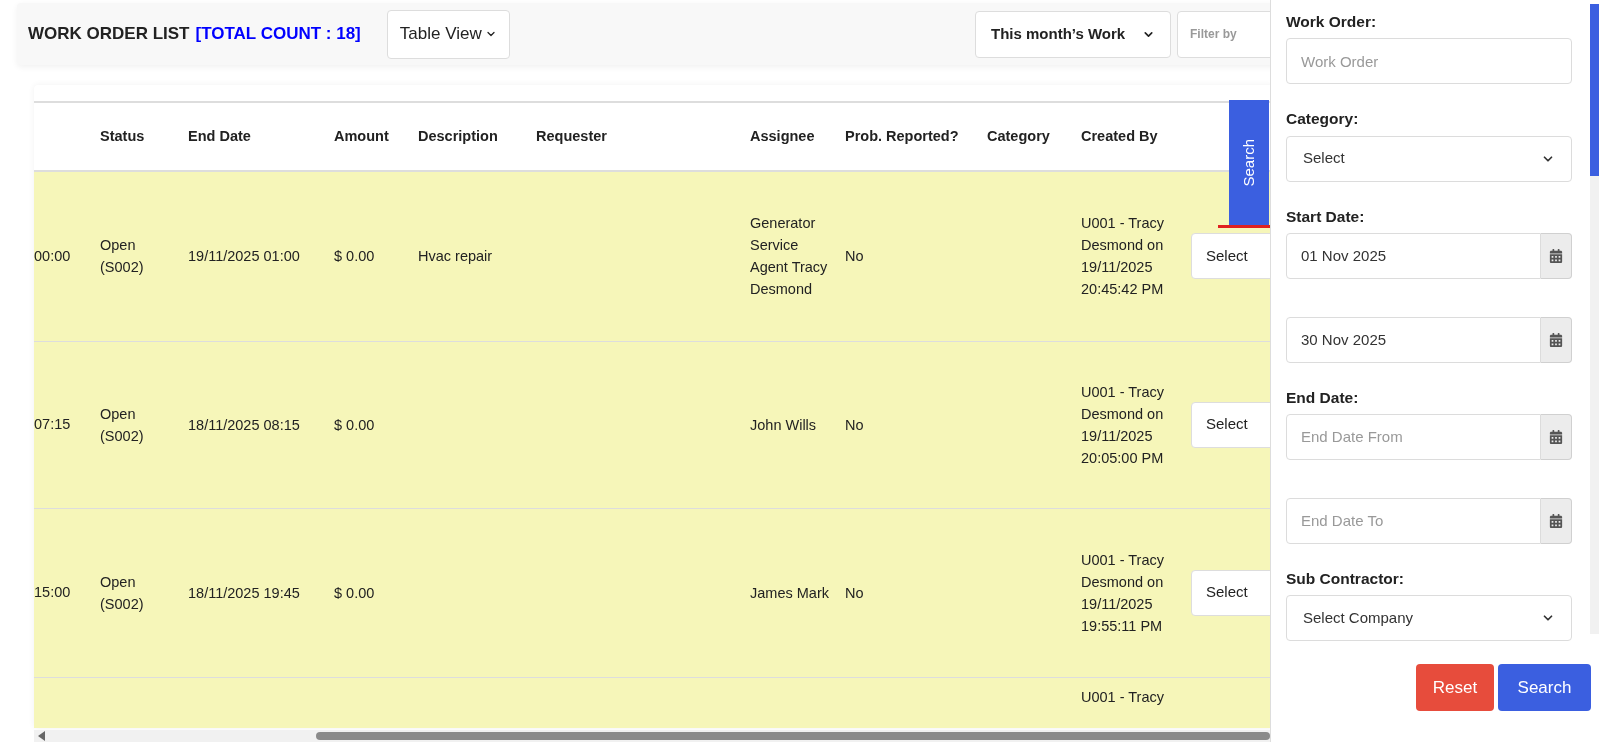  Describe the element at coordinates (1123, 697) in the screenshot. I see `table-cell-text: U001 - Tracy` at that location.